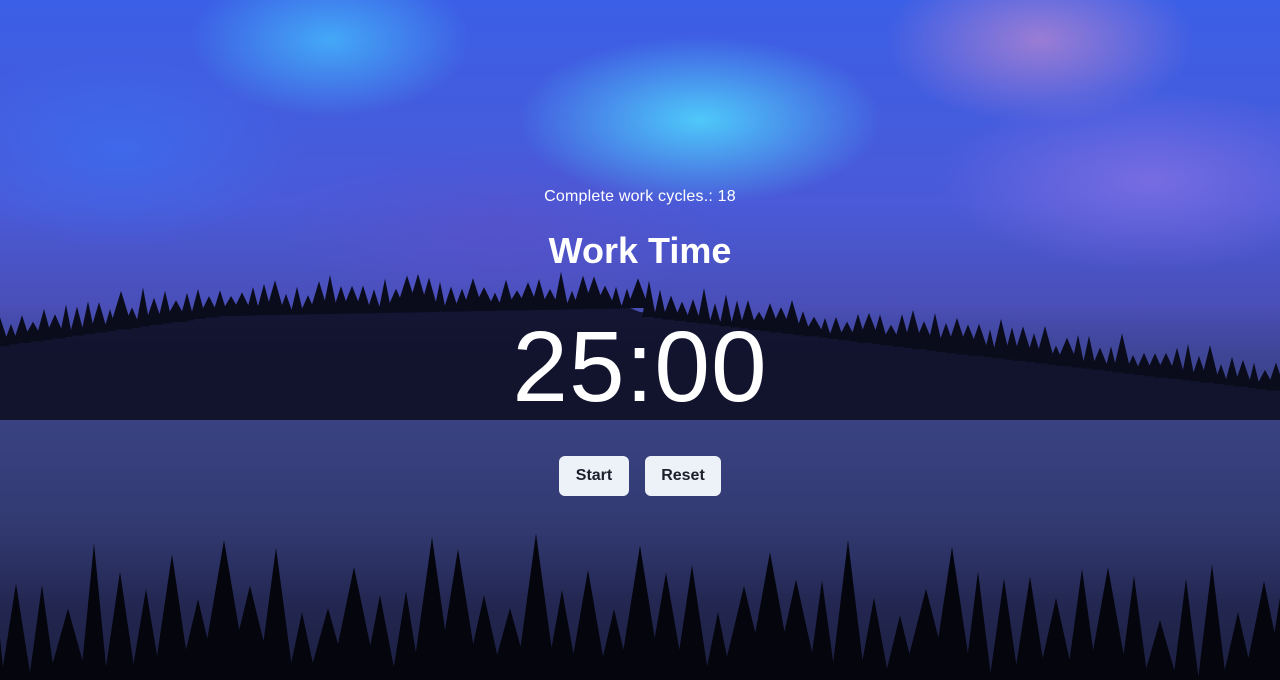  I want to click on cycles-count: 18, so click(726, 196).